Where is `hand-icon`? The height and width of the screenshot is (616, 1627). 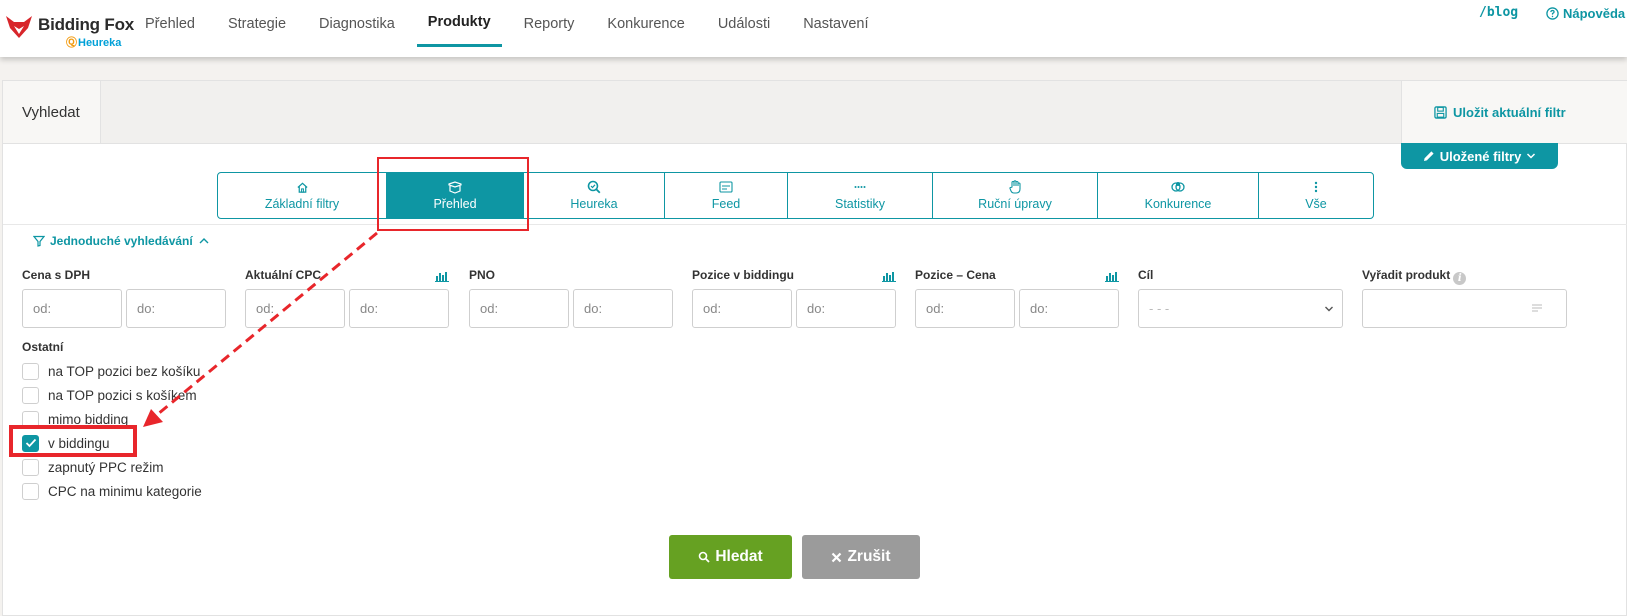
hand-icon is located at coordinates (1015, 187).